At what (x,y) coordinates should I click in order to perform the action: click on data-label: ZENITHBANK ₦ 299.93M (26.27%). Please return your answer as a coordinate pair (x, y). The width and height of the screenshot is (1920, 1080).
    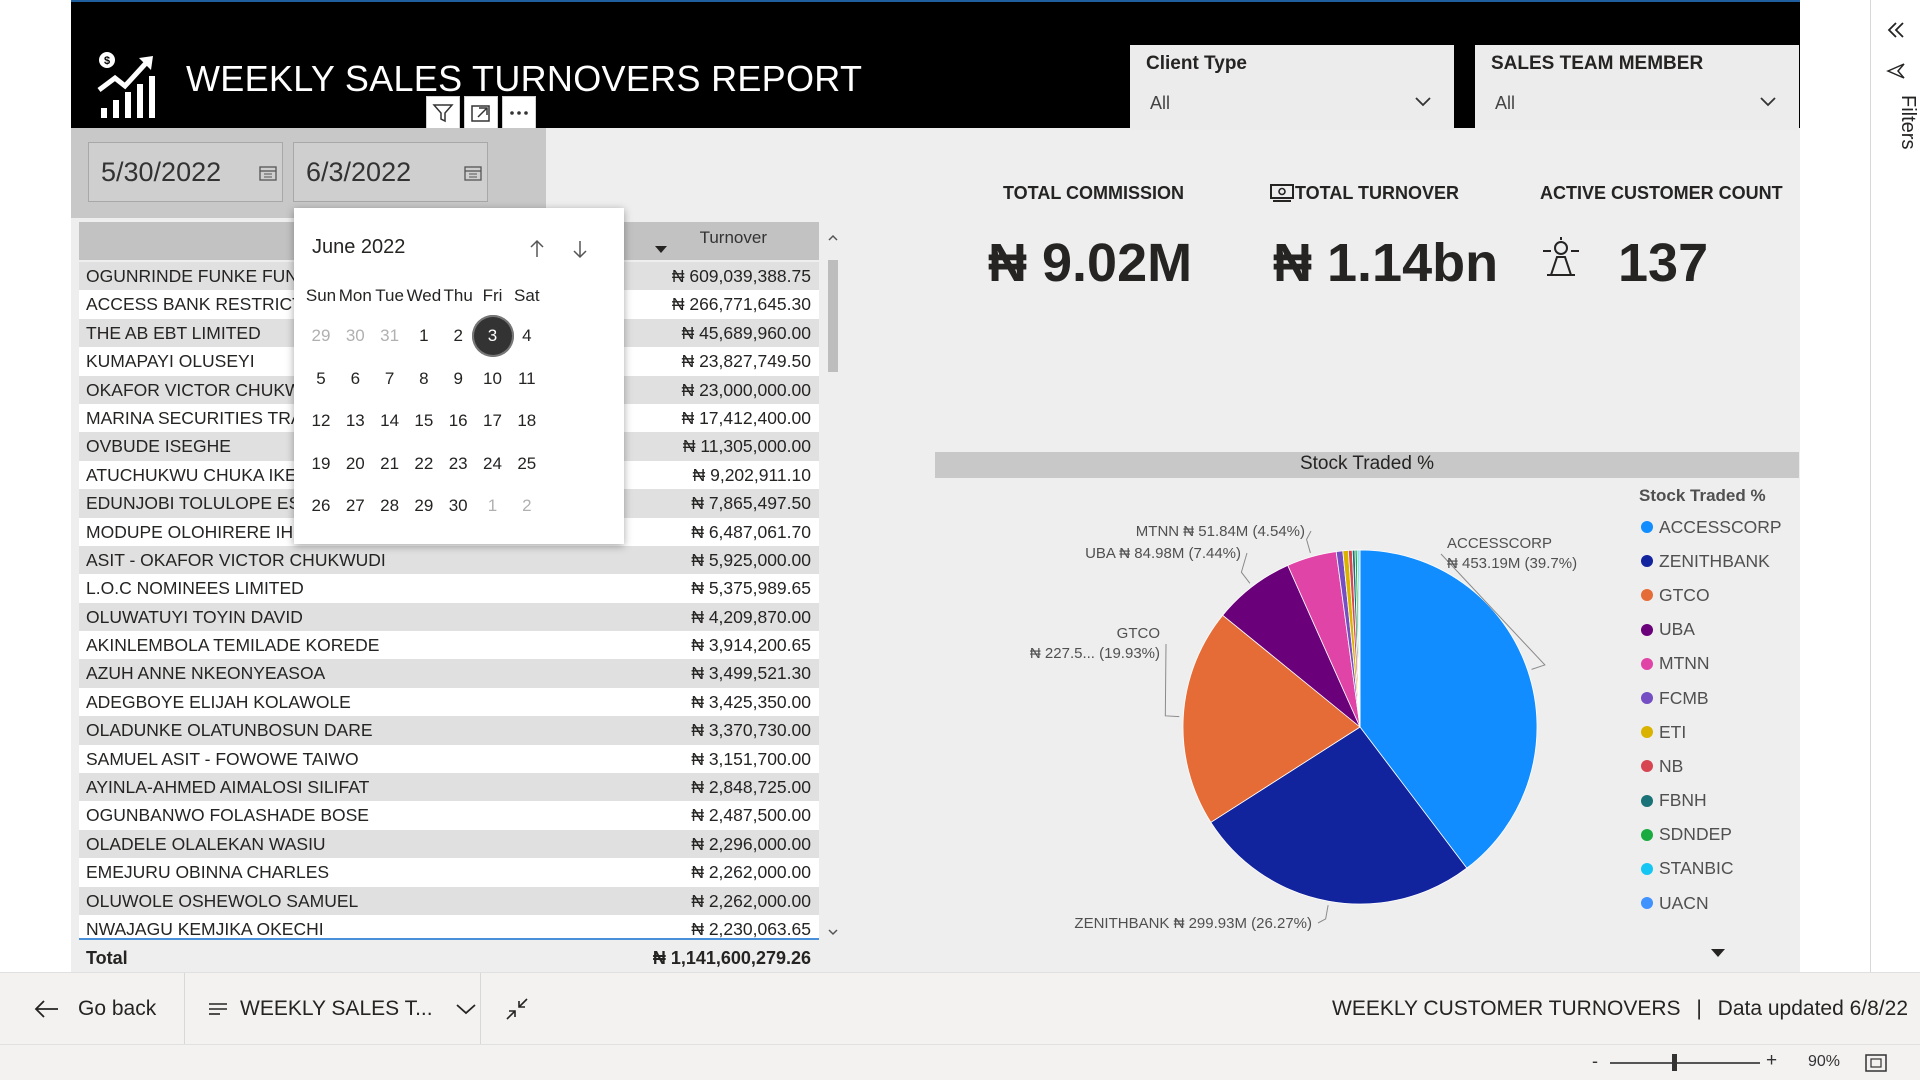
    Looking at the image, I should click on (1193, 923).